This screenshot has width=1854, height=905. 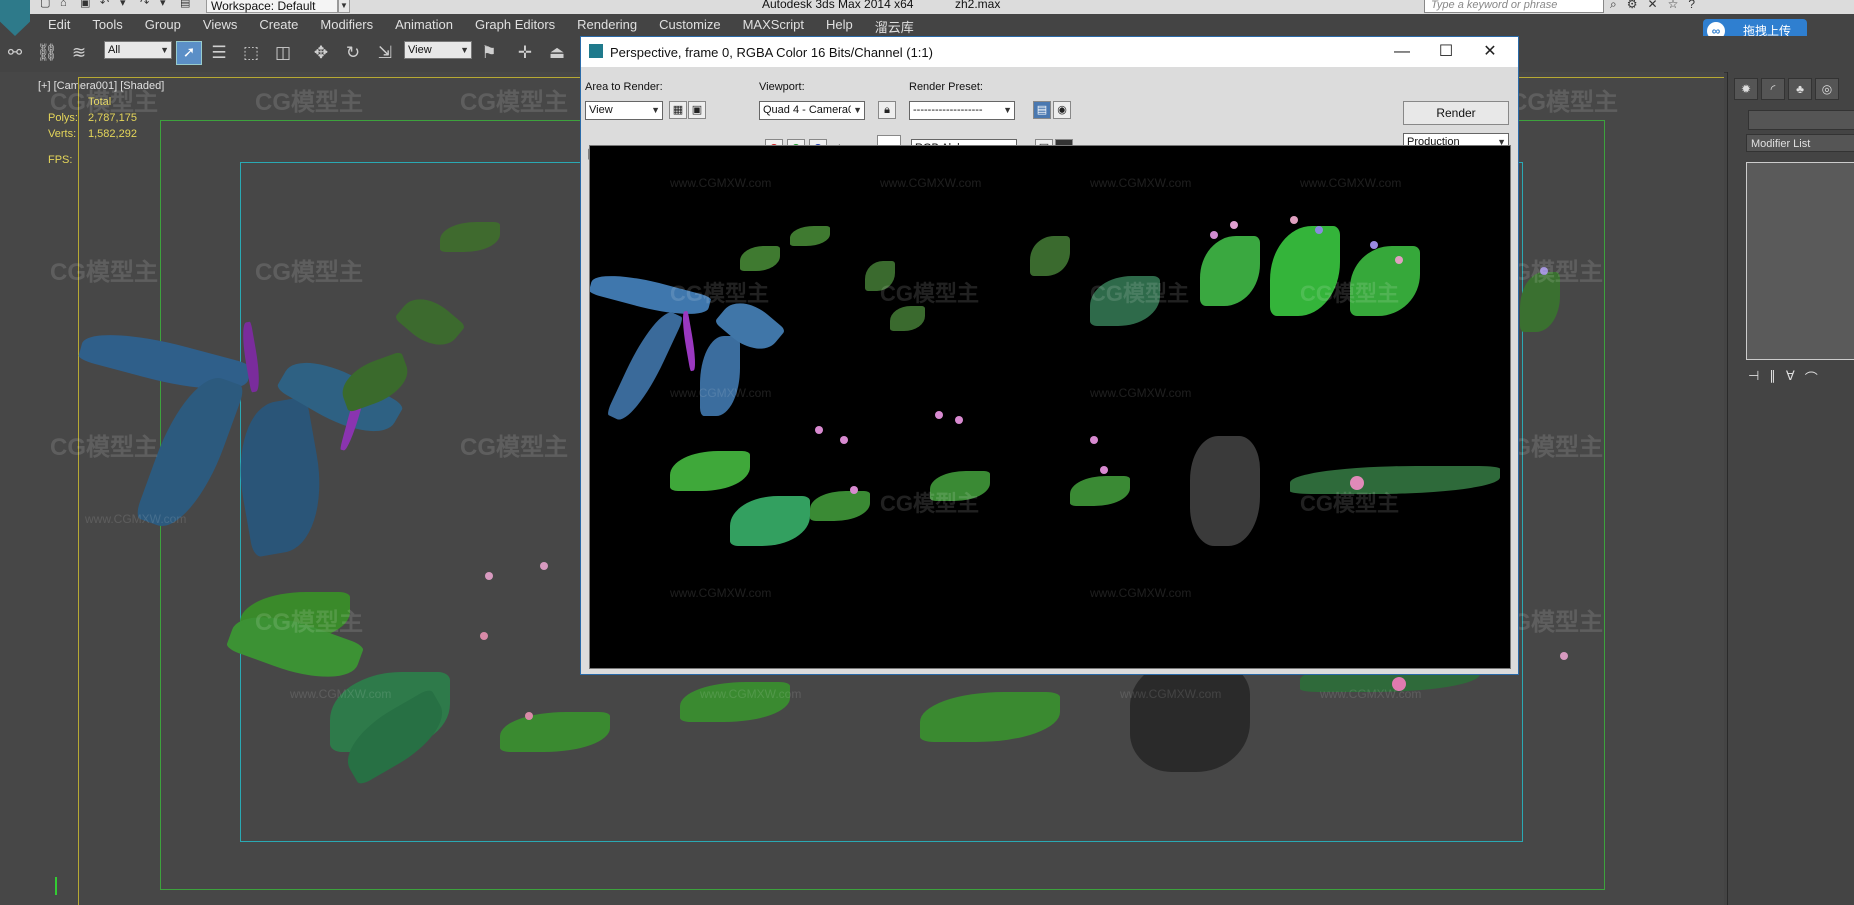 What do you see at coordinates (678, 110) in the screenshot?
I see `edit-region-icon: ▦` at bounding box center [678, 110].